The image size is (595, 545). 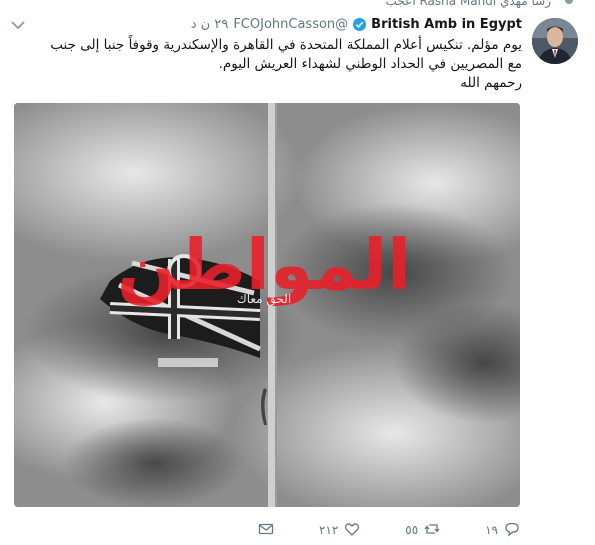 What do you see at coordinates (446, 24) in the screenshot?
I see `author-name: British Amb in Egypt` at bounding box center [446, 24].